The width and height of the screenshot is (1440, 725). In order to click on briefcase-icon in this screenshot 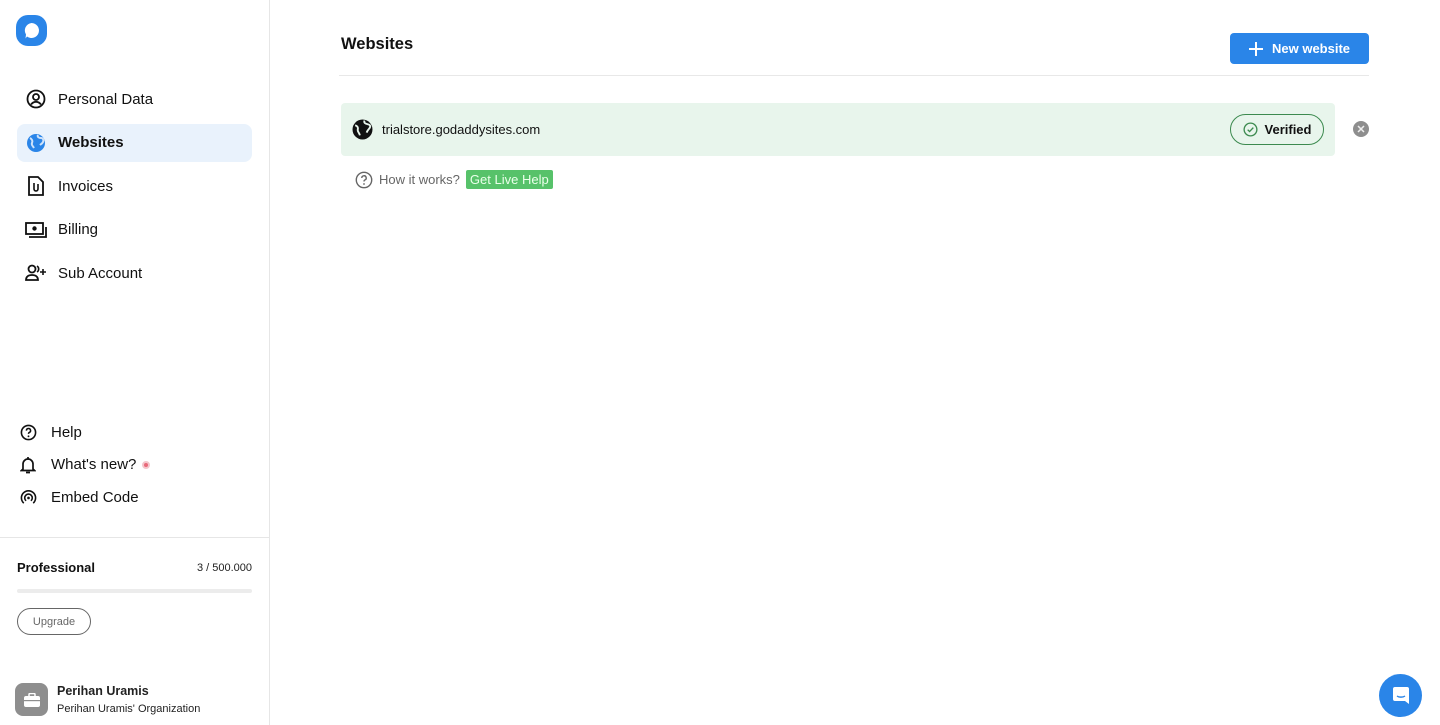, I will do `click(31, 699)`.